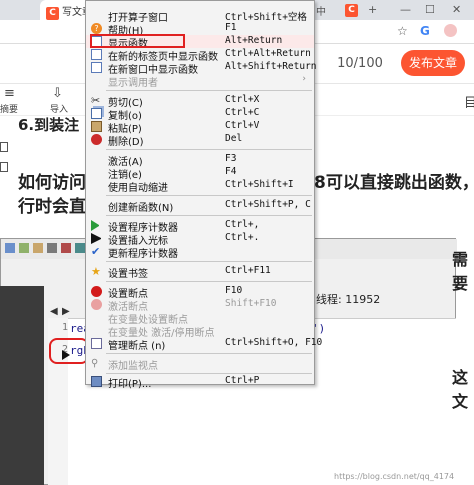 This screenshot has width=474, height=485. What do you see at coordinates (201, 68) in the screenshot?
I see `menu-item-show-function-new-window: 在新窗口中显示函数 Alt+Shift+Return` at bounding box center [201, 68].